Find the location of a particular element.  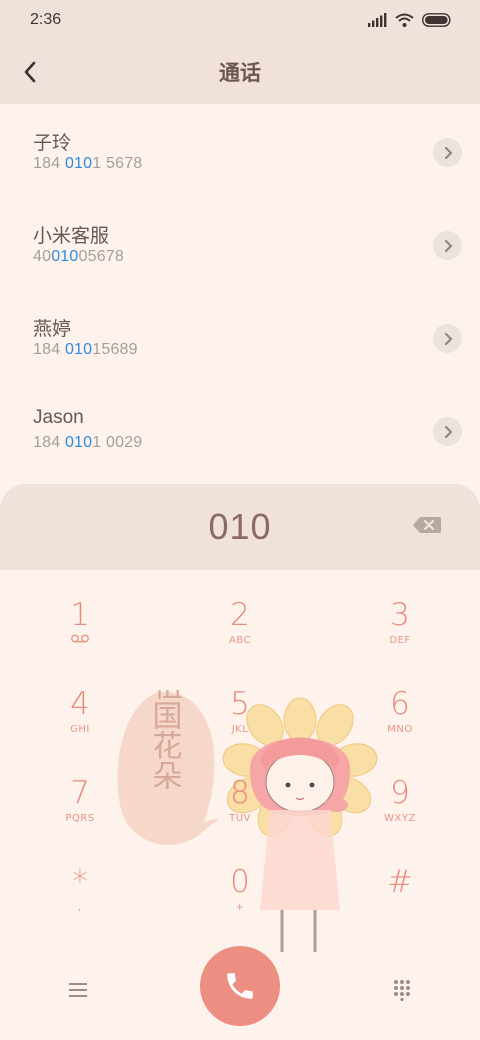

contact-number: 184 0101 0029 is located at coordinates (88, 442).